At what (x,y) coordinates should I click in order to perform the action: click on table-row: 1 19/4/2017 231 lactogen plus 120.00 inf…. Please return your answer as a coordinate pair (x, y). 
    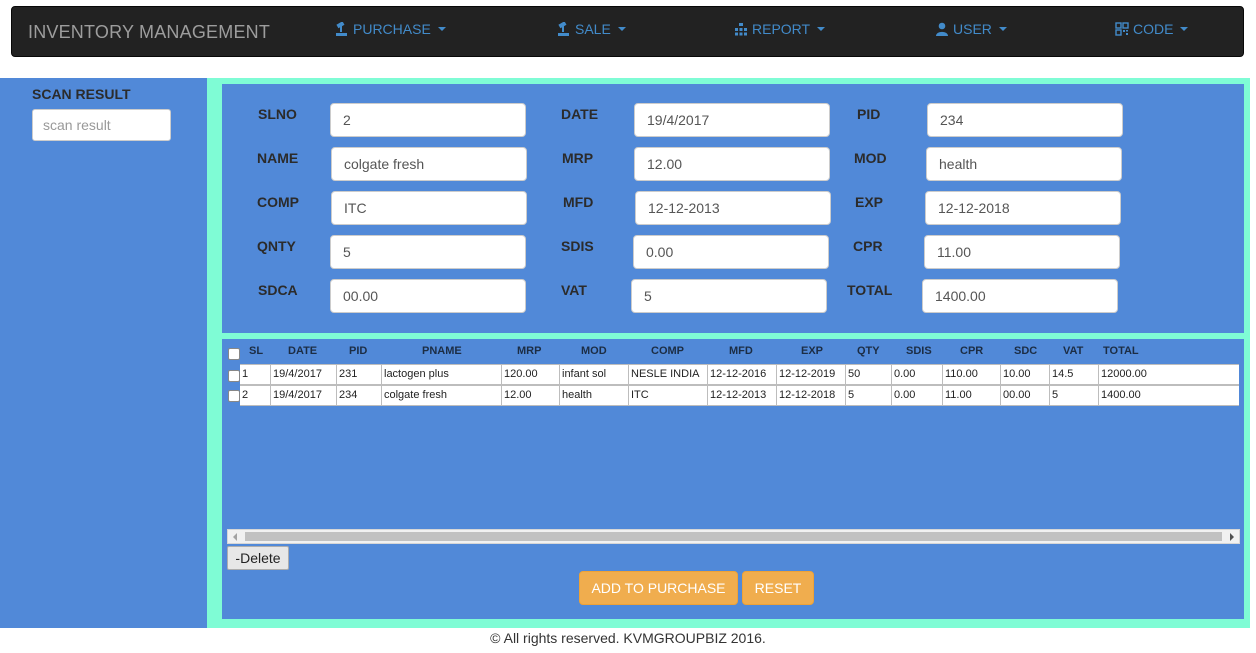
    Looking at the image, I should click on (739, 374).